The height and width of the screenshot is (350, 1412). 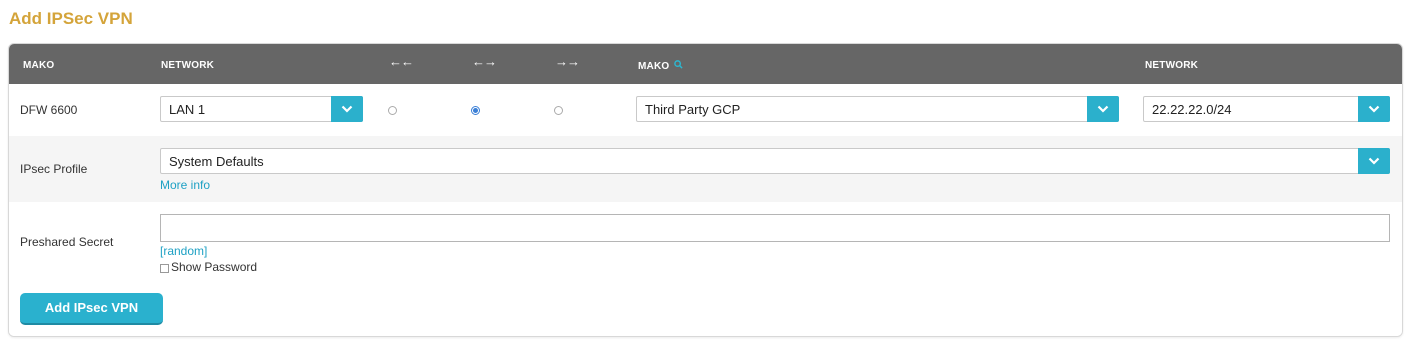 What do you see at coordinates (71, 18) in the screenshot?
I see `page-title: Add IPSec VPN` at bounding box center [71, 18].